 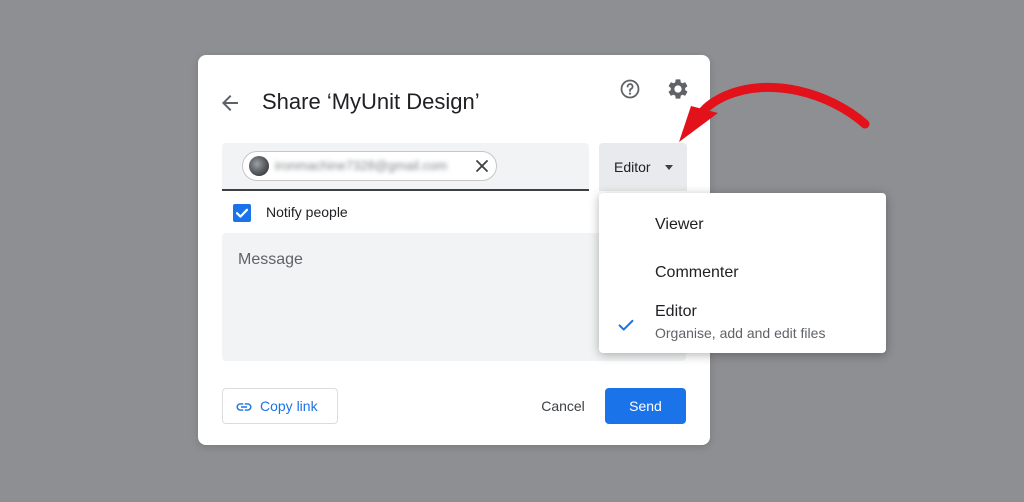 I want to click on notify-people-label: Notify people, so click(x=307, y=212).